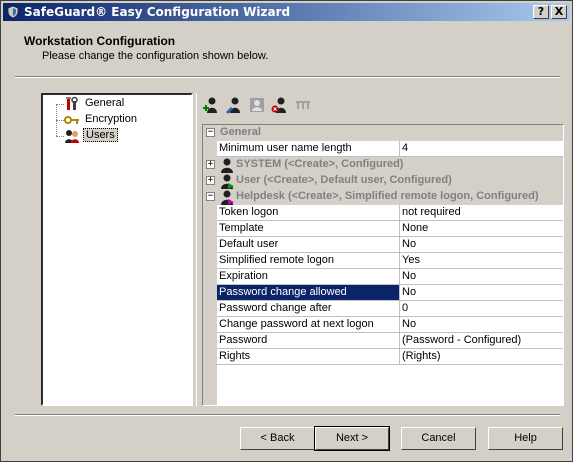 Image resolution: width=573 pixels, height=462 pixels. What do you see at coordinates (277, 438) in the screenshot?
I see `back-button: < Back` at bounding box center [277, 438].